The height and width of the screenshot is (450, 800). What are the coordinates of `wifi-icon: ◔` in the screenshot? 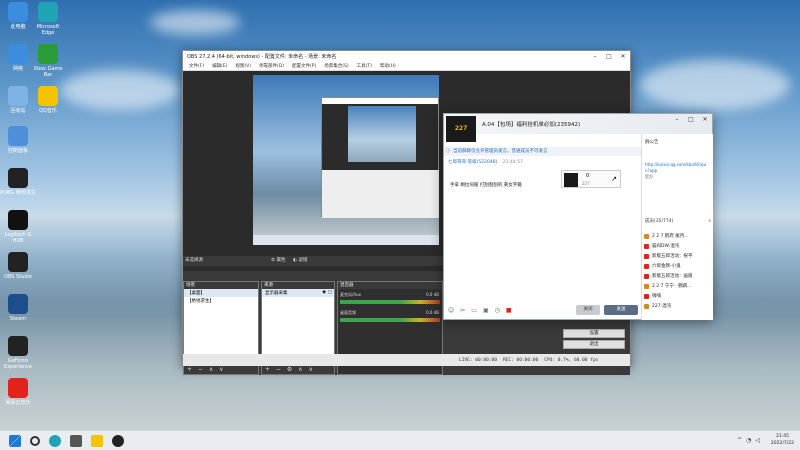 It's located at (748, 440).